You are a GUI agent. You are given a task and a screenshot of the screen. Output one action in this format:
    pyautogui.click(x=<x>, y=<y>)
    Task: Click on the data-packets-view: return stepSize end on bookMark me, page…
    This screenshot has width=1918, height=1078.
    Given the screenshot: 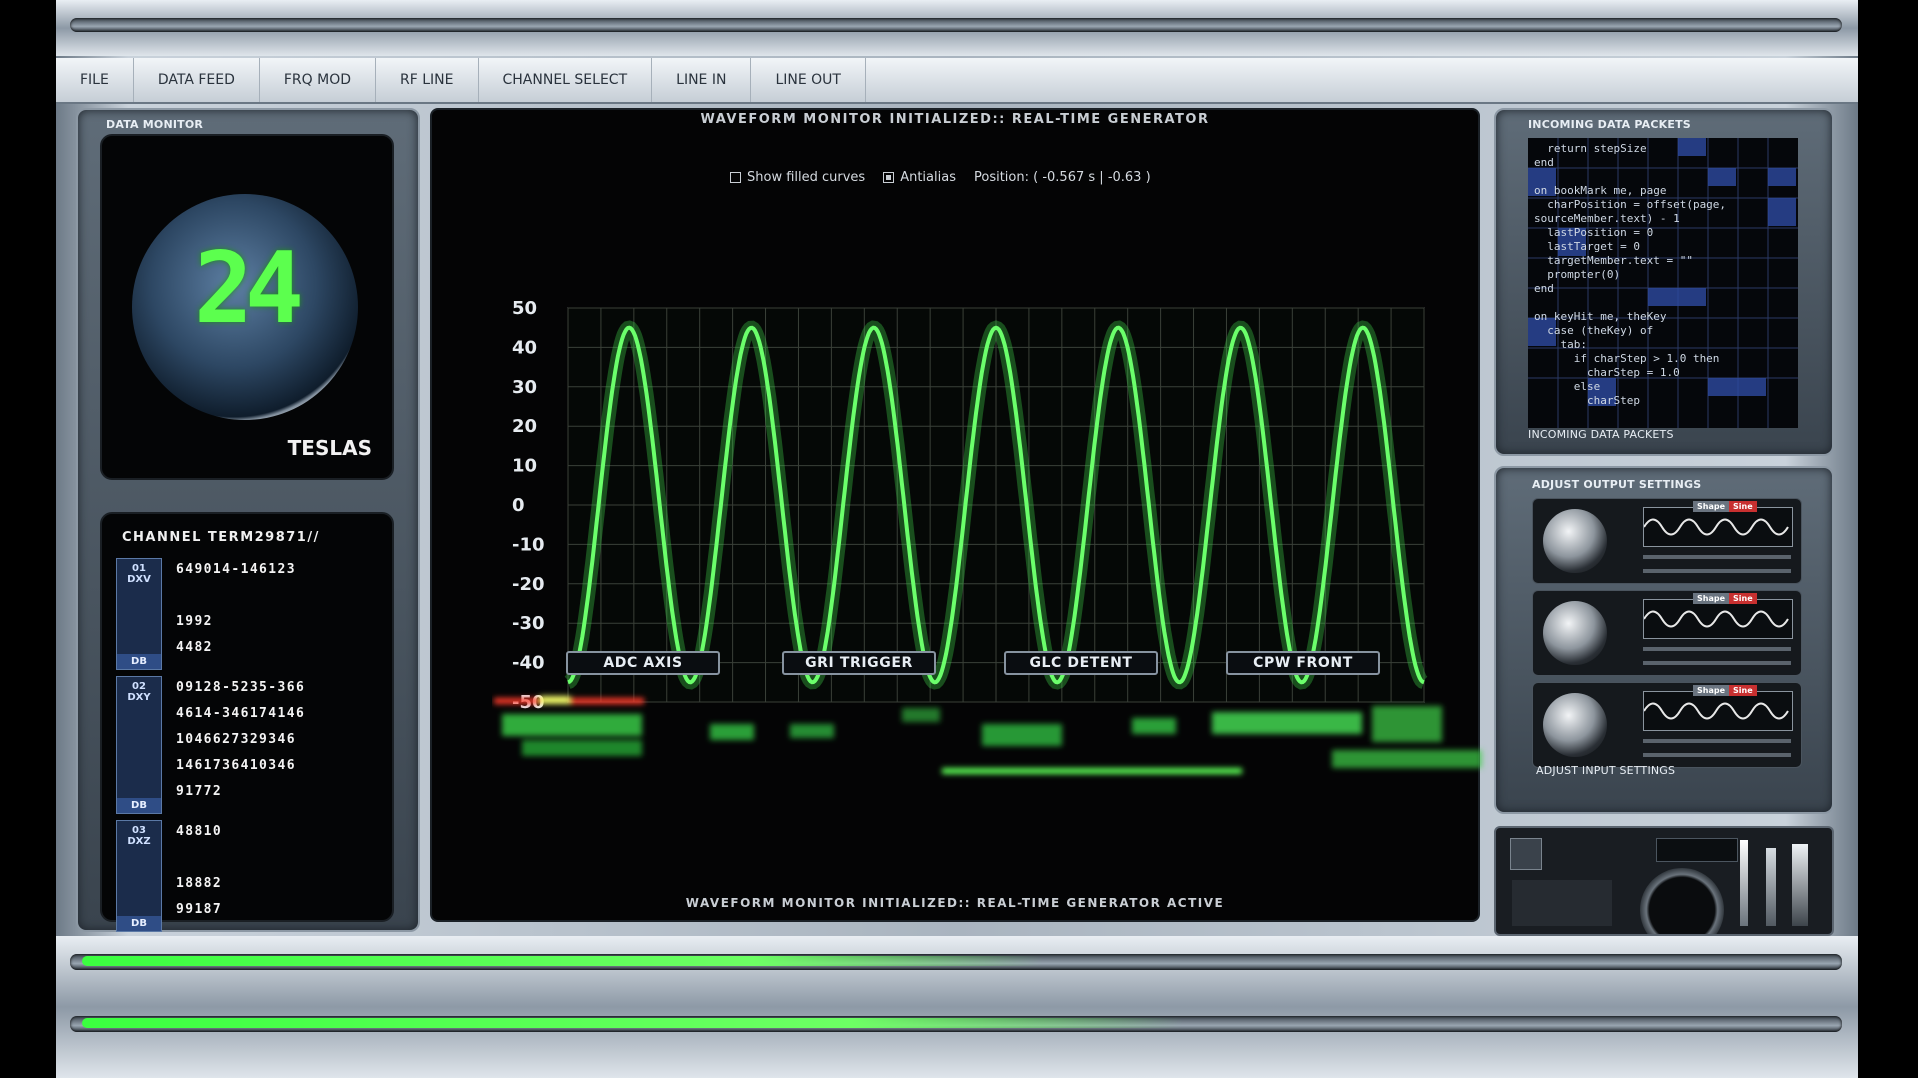 What is the action you would take?
    pyautogui.click(x=1663, y=283)
    